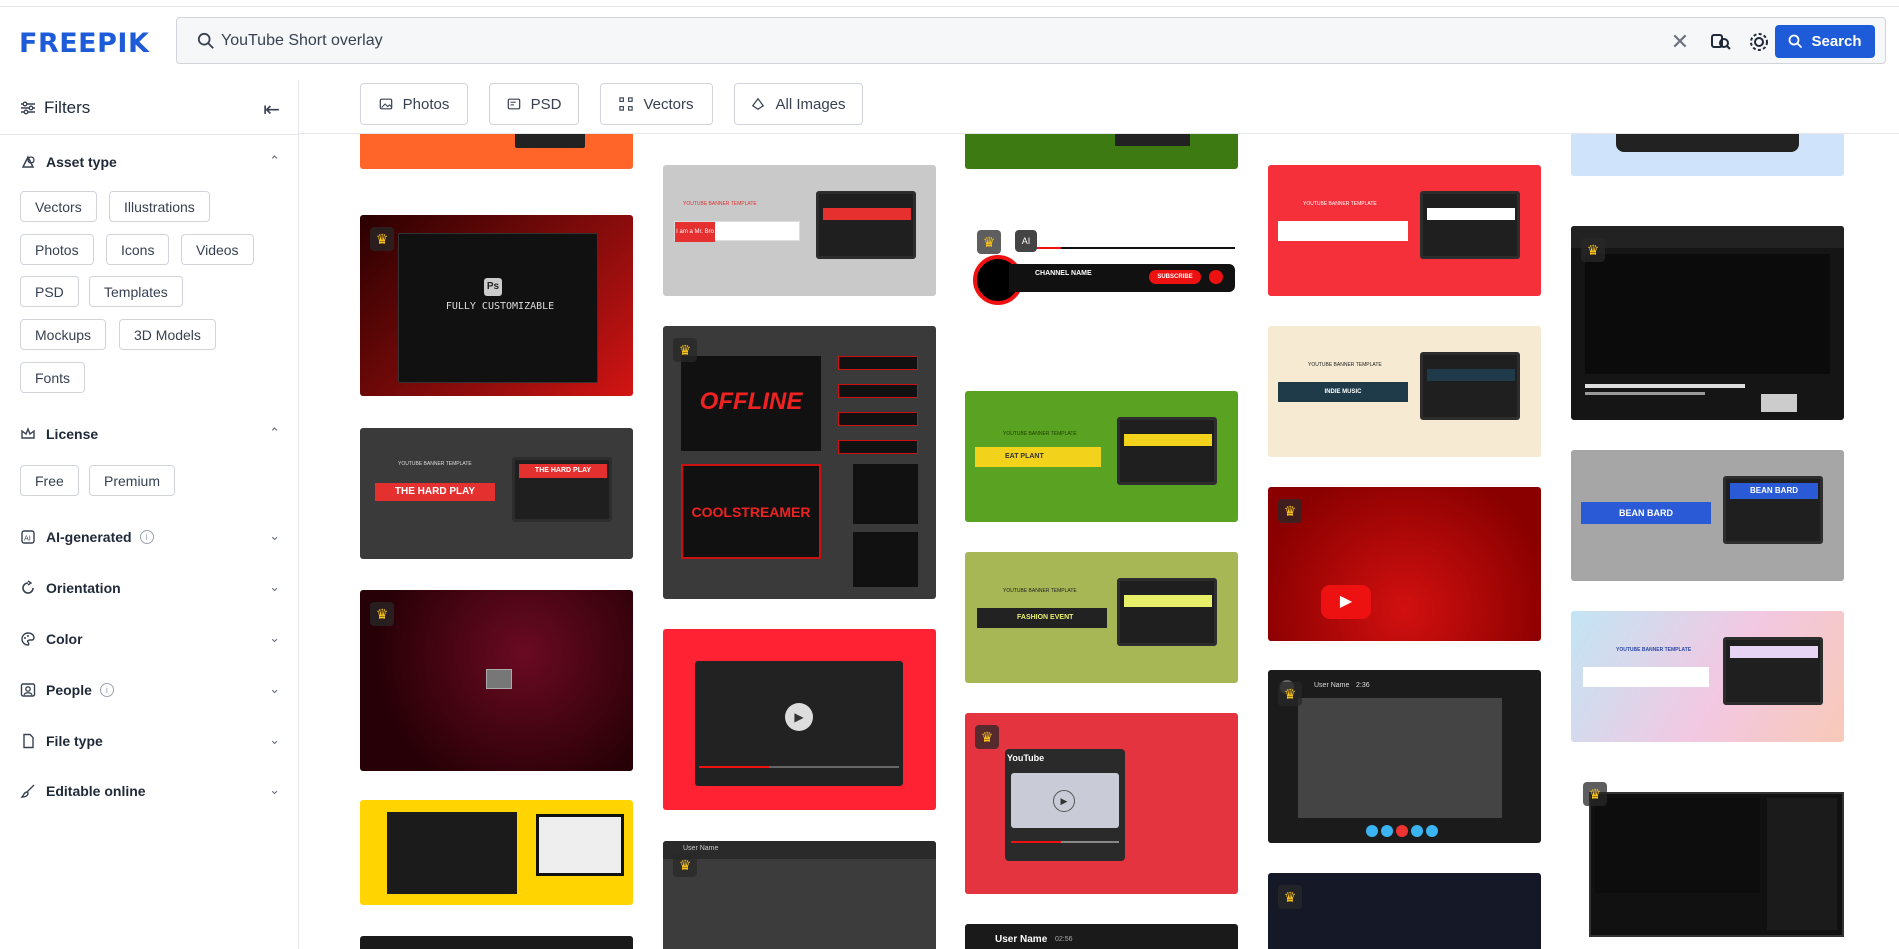 The image size is (1899, 949). What do you see at coordinates (217, 249) in the screenshot?
I see `chip-videos: Videos` at bounding box center [217, 249].